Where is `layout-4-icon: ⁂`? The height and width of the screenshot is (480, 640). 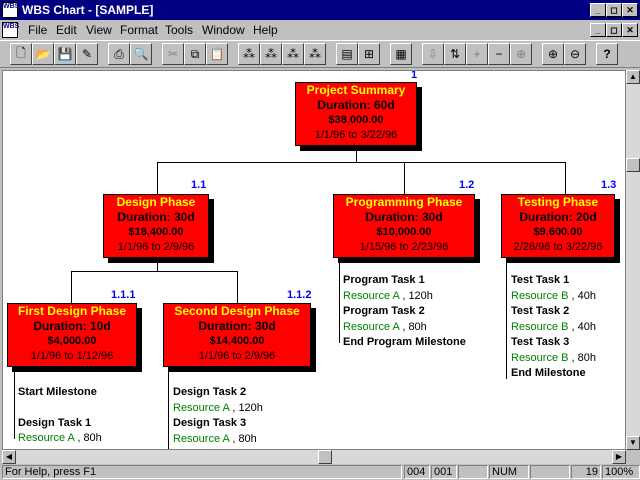
layout-4-icon: ⁂ is located at coordinates (315, 54).